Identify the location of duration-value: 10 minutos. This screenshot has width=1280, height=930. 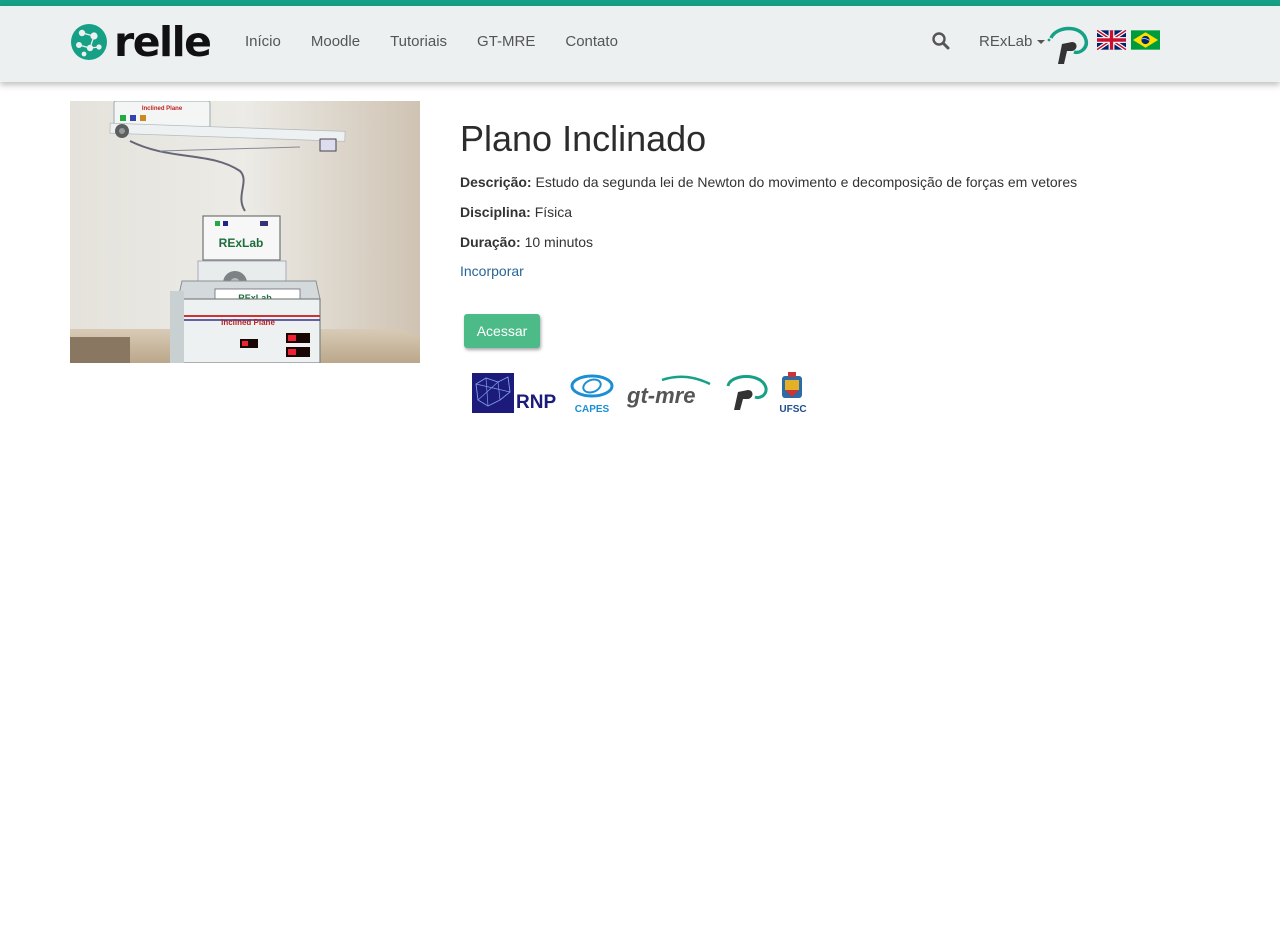
(559, 242).